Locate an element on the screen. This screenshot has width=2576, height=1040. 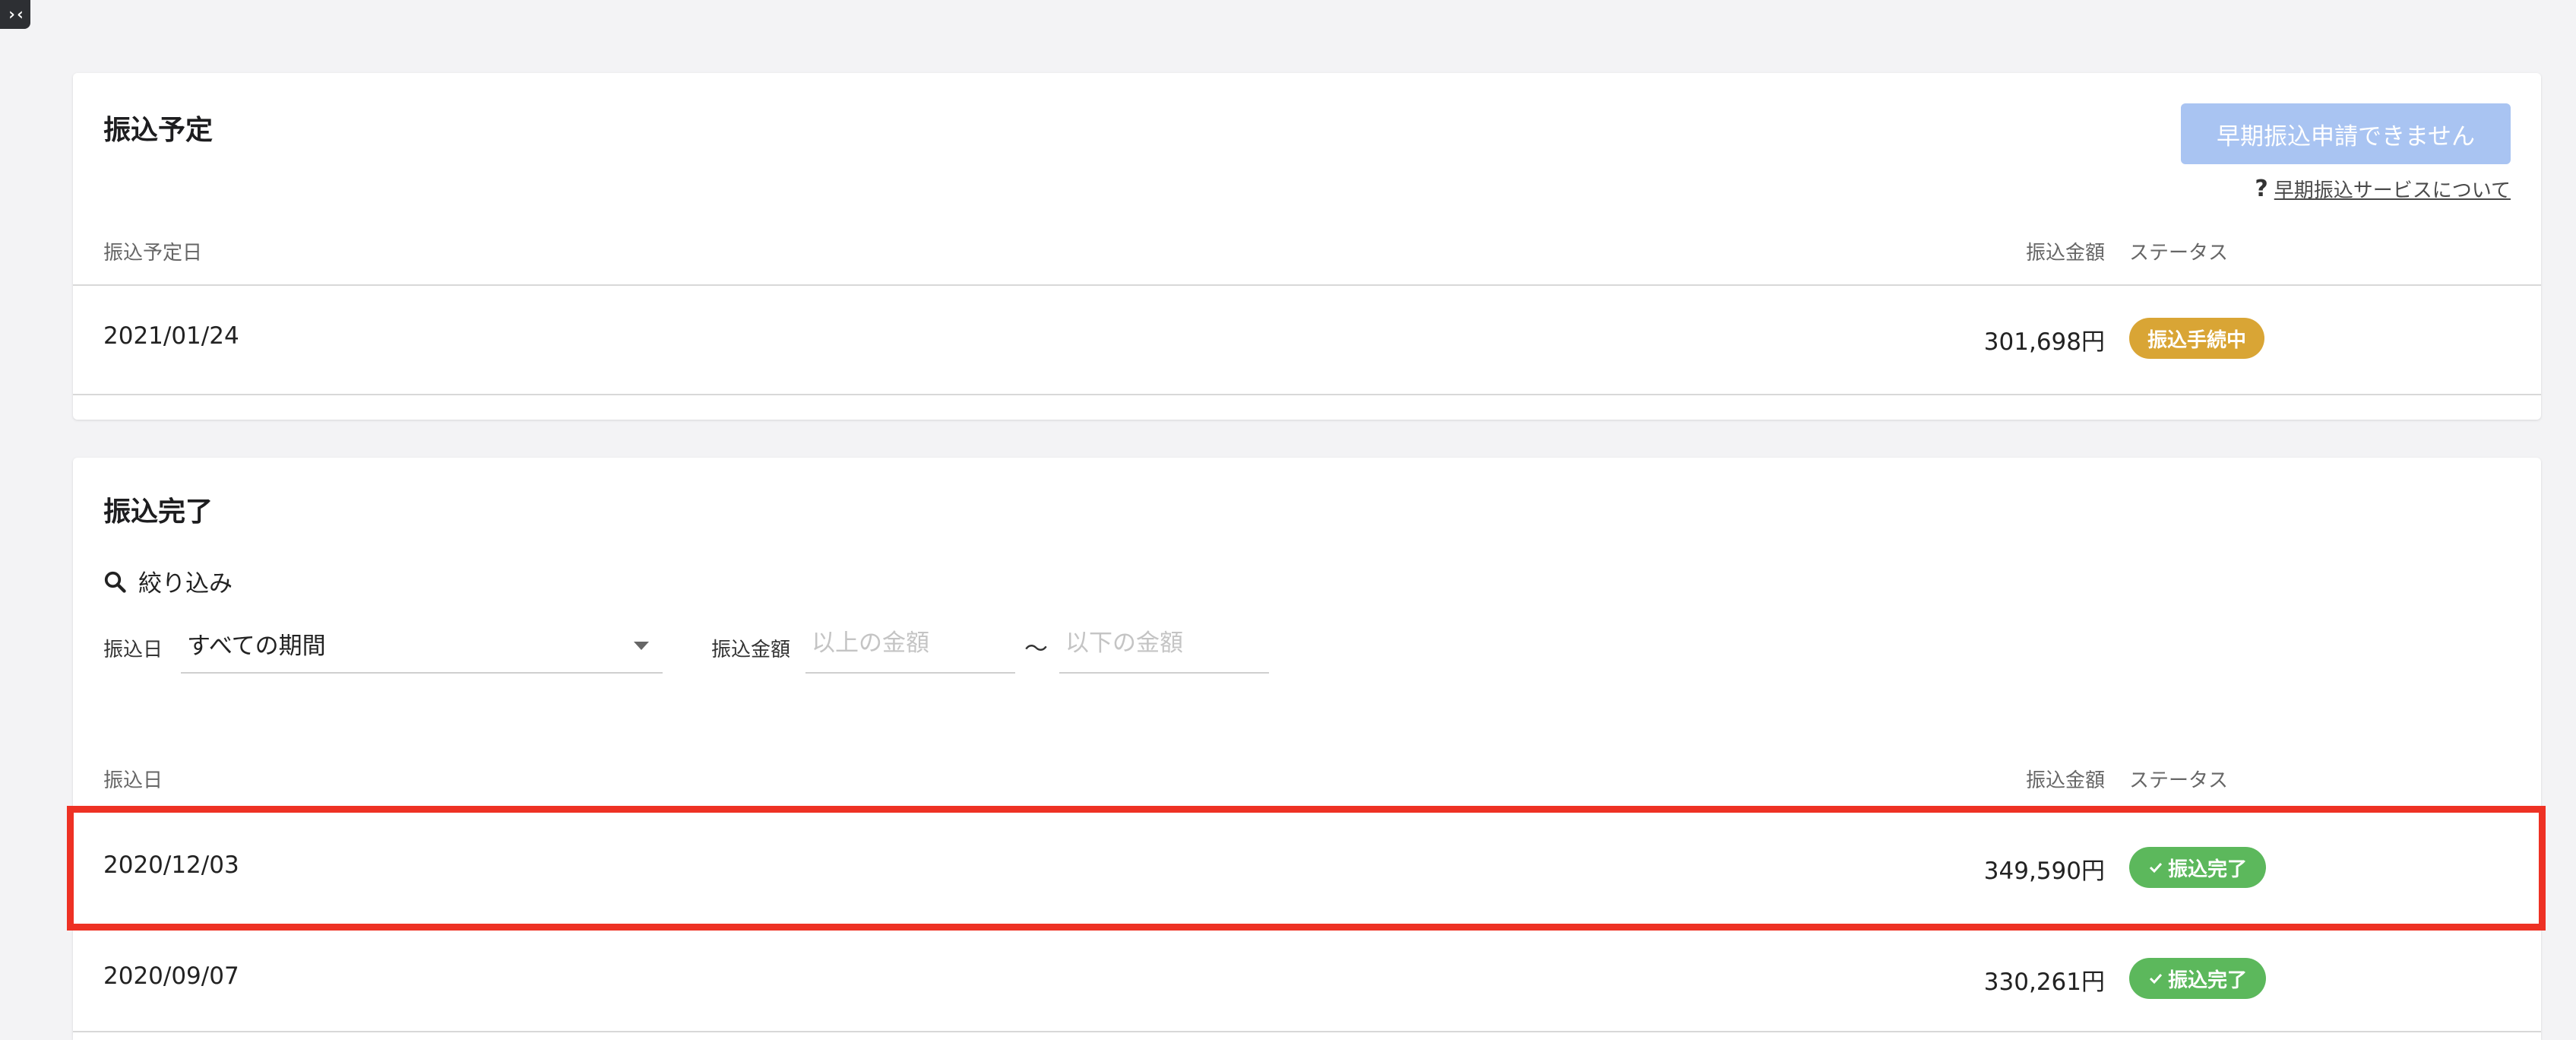
sidebar-toggle-button: ›‹ is located at coordinates (15, 14).